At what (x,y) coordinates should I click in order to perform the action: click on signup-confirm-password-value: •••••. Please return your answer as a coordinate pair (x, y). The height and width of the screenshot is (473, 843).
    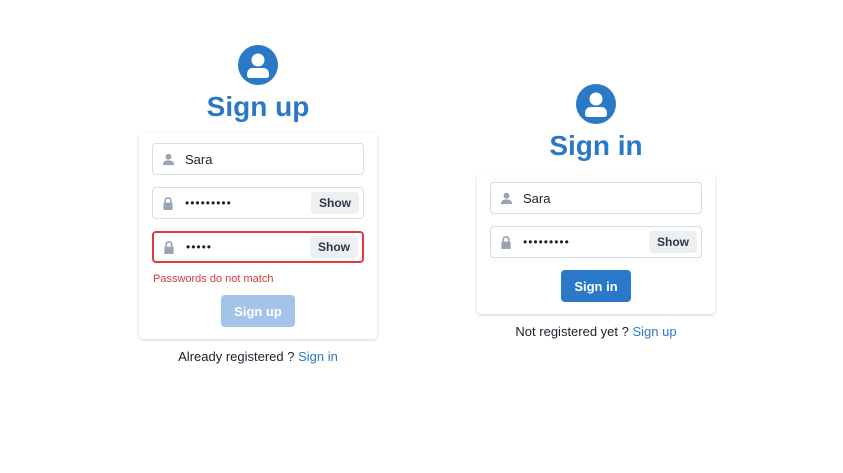
    Looking at the image, I should click on (199, 247).